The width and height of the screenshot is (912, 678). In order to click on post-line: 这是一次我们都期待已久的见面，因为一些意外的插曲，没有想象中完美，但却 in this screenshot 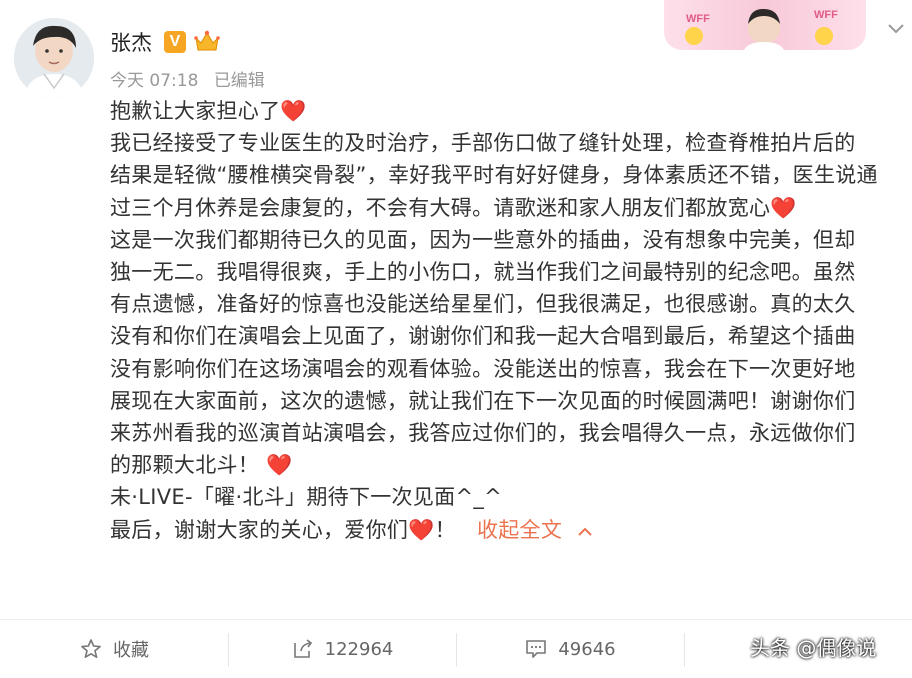, I will do `click(483, 239)`.